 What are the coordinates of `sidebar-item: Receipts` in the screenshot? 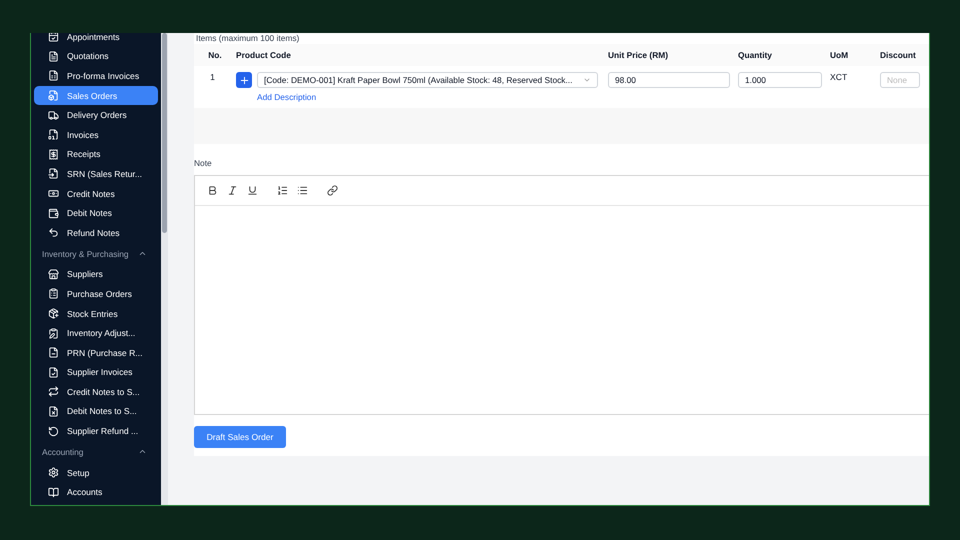 It's located at (96, 154).